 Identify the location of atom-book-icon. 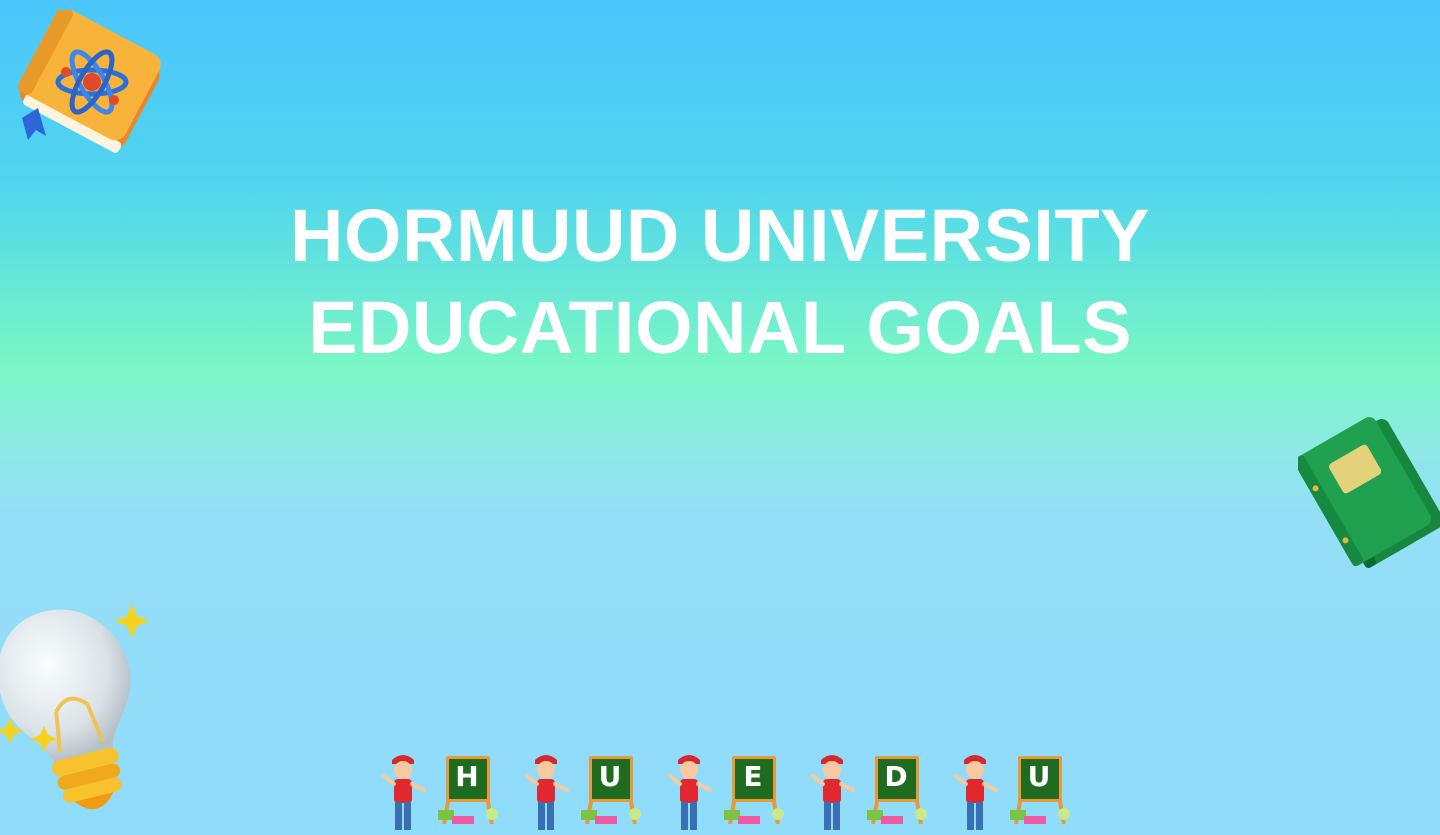
(89, 81).